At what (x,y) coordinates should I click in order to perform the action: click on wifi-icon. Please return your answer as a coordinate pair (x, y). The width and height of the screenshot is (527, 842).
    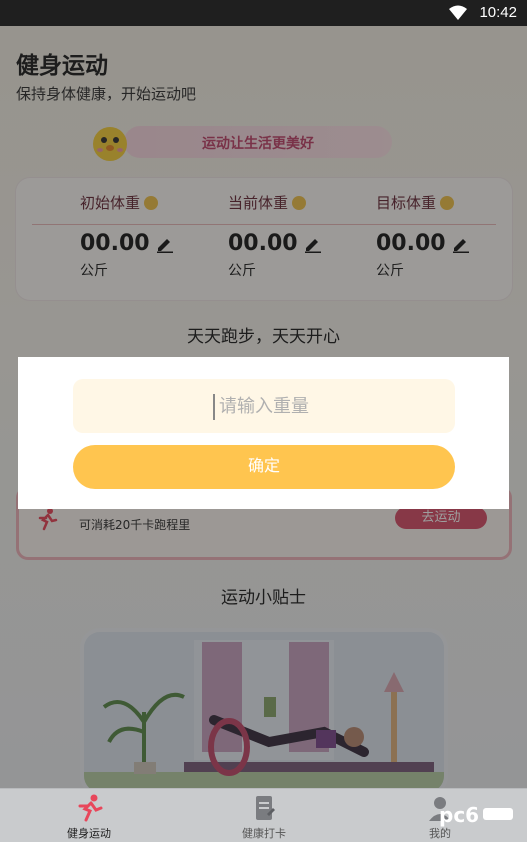
    Looking at the image, I should click on (458, 12).